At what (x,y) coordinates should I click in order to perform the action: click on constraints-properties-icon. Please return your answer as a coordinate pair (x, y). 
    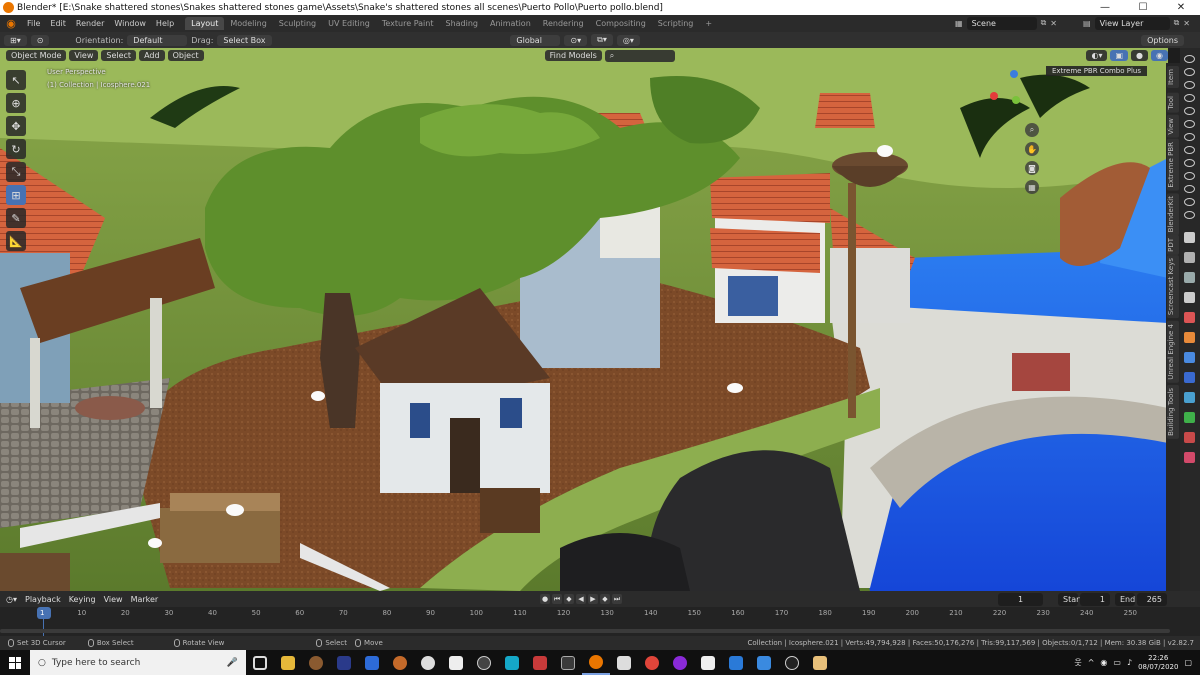
    Looking at the image, I should click on (1189, 417).